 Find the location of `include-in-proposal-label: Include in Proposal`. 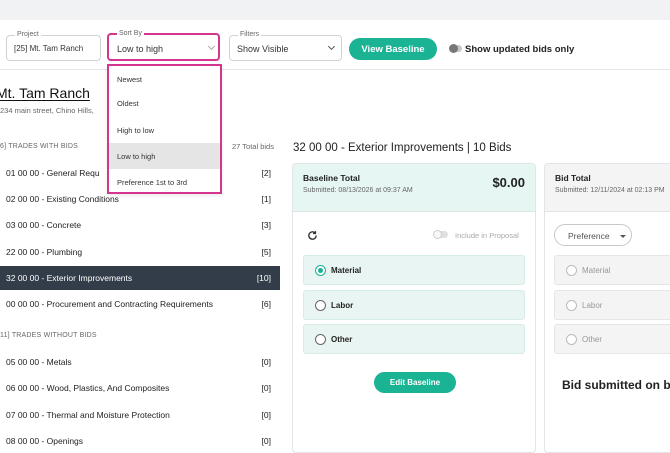

include-in-proposal-label: Include in Proposal is located at coordinates (487, 235).